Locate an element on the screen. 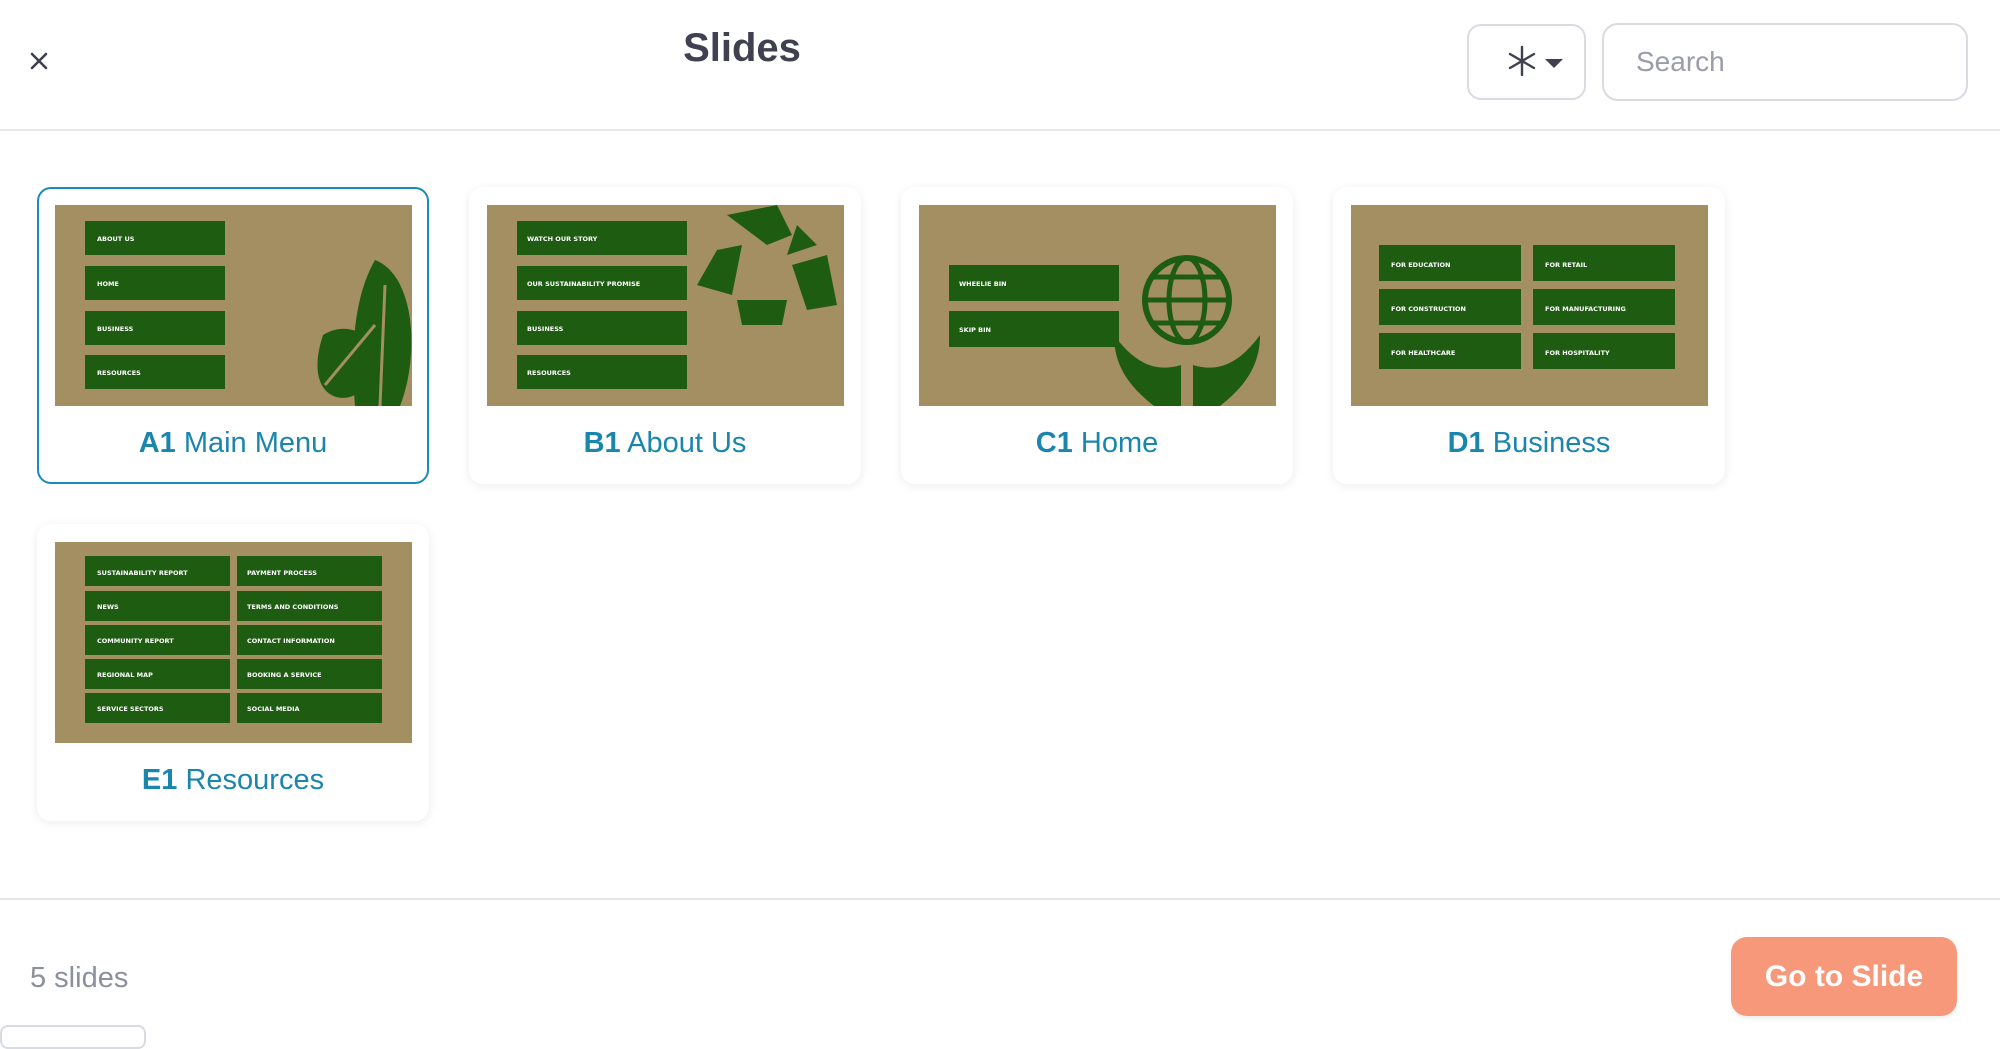  chevron-down-icon is located at coordinates (1554, 63).